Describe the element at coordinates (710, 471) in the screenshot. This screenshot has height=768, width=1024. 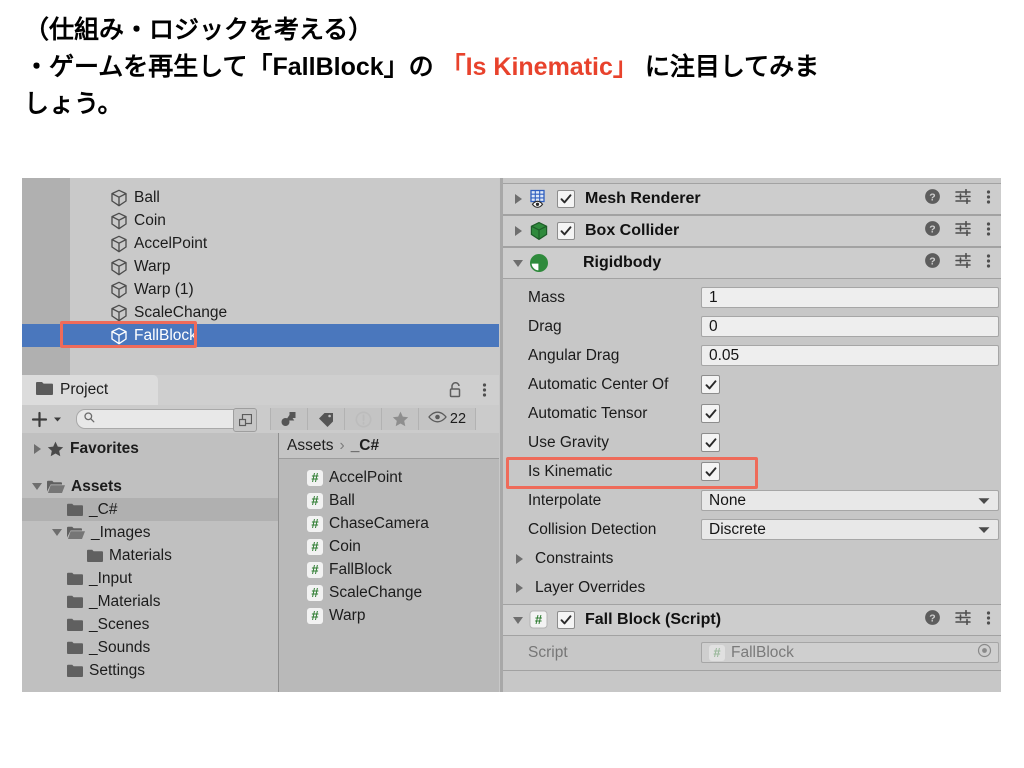
I see `property-checkbox-is-kinematic` at that location.